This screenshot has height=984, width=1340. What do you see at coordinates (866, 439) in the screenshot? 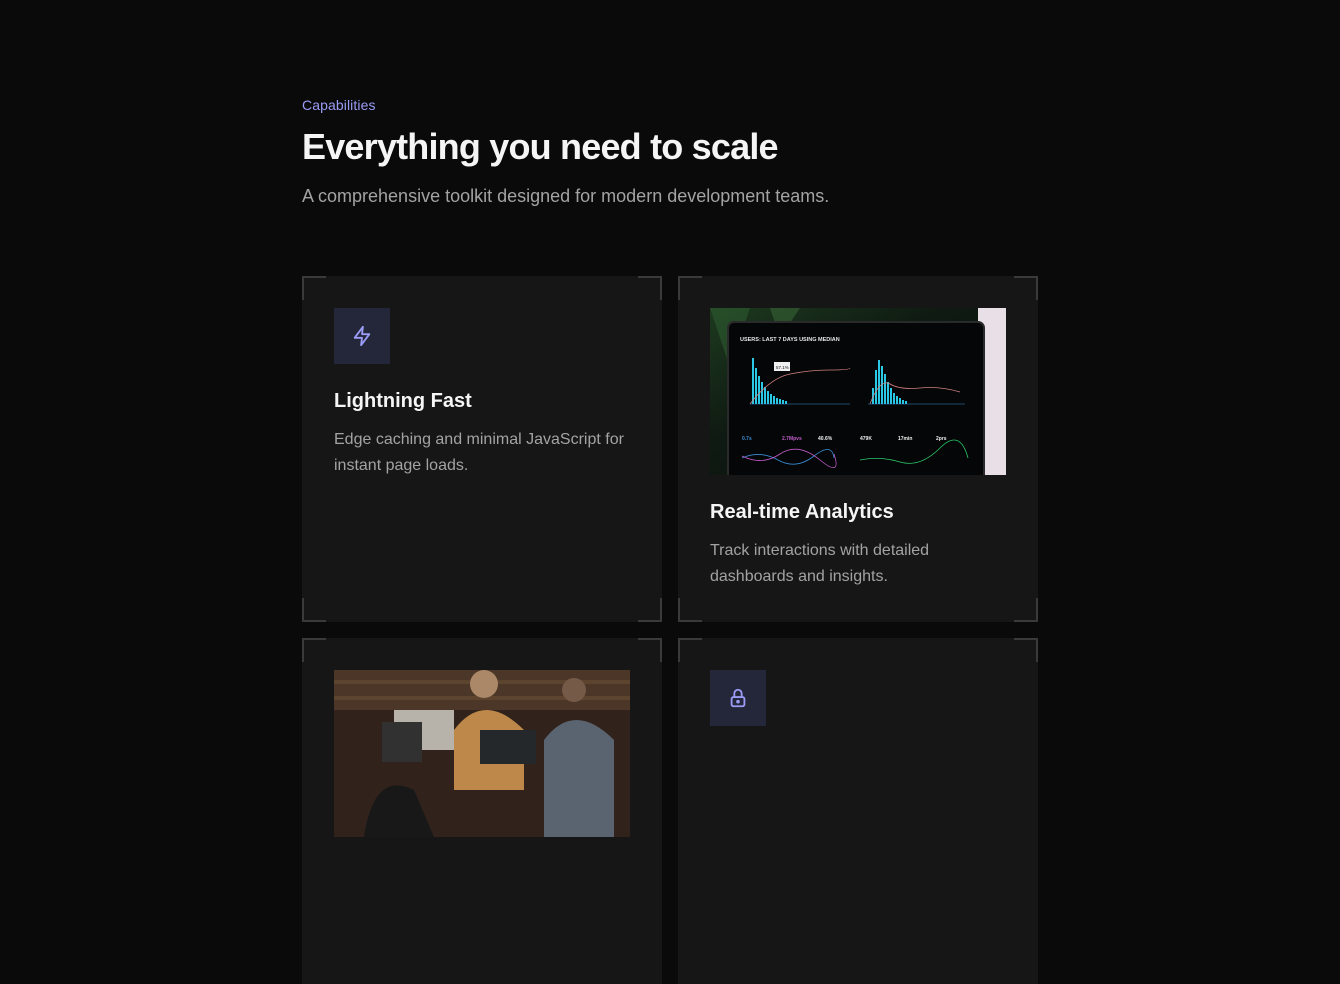
I see `dashboard-metric: 479K` at bounding box center [866, 439].